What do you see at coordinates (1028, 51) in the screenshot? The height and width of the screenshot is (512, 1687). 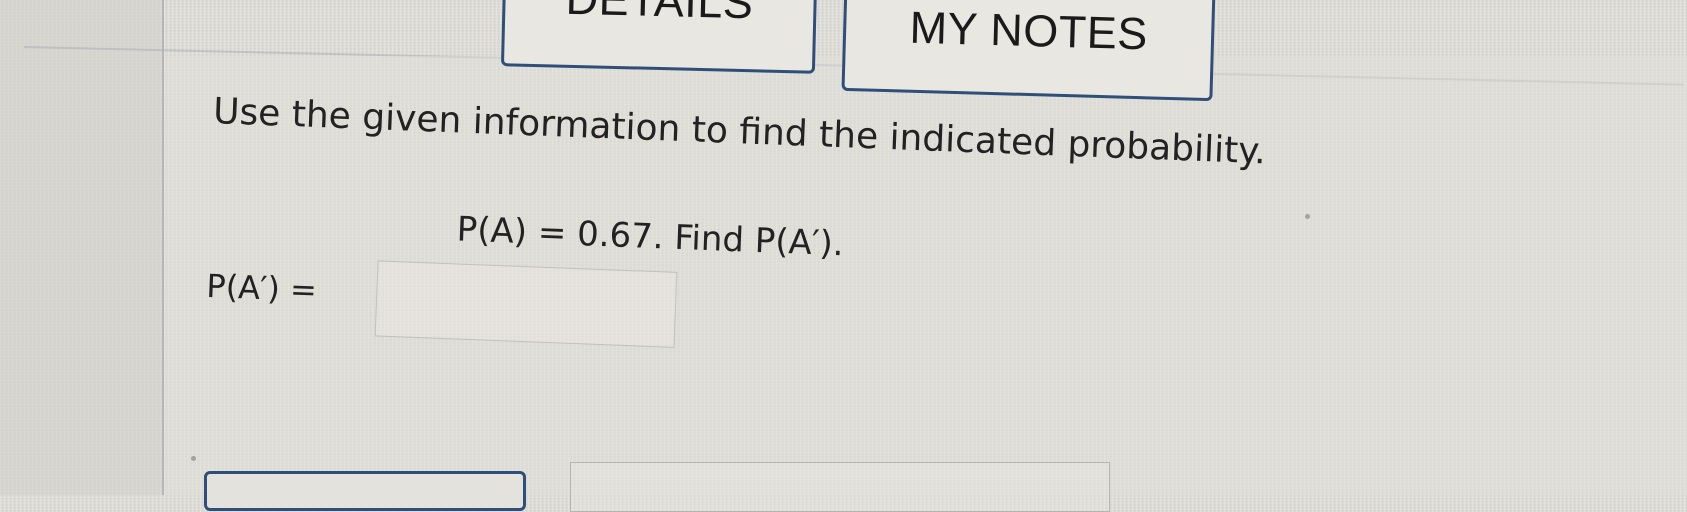 I see `my-notes-button: MY NOTES` at bounding box center [1028, 51].